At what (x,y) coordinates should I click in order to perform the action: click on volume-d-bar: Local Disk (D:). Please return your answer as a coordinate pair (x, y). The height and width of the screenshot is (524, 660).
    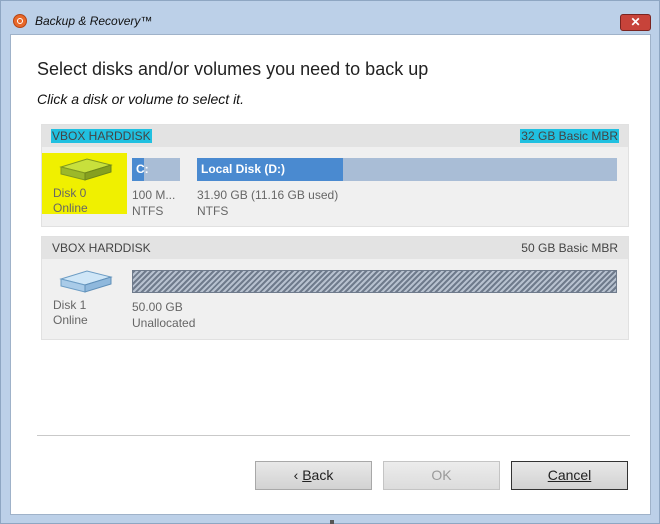
    Looking at the image, I should click on (407, 169).